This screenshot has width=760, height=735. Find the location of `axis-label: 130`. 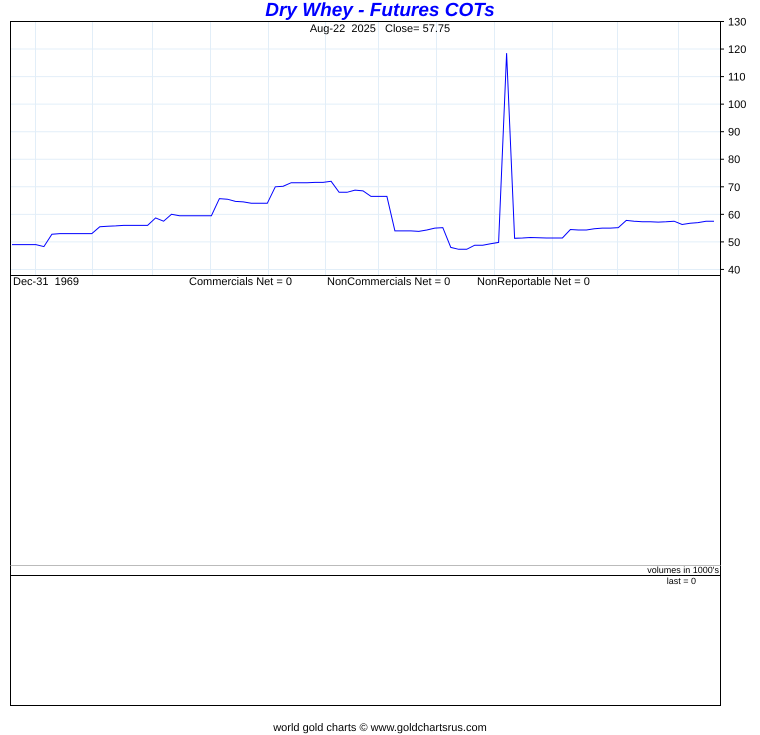

axis-label: 130 is located at coordinates (737, 22).